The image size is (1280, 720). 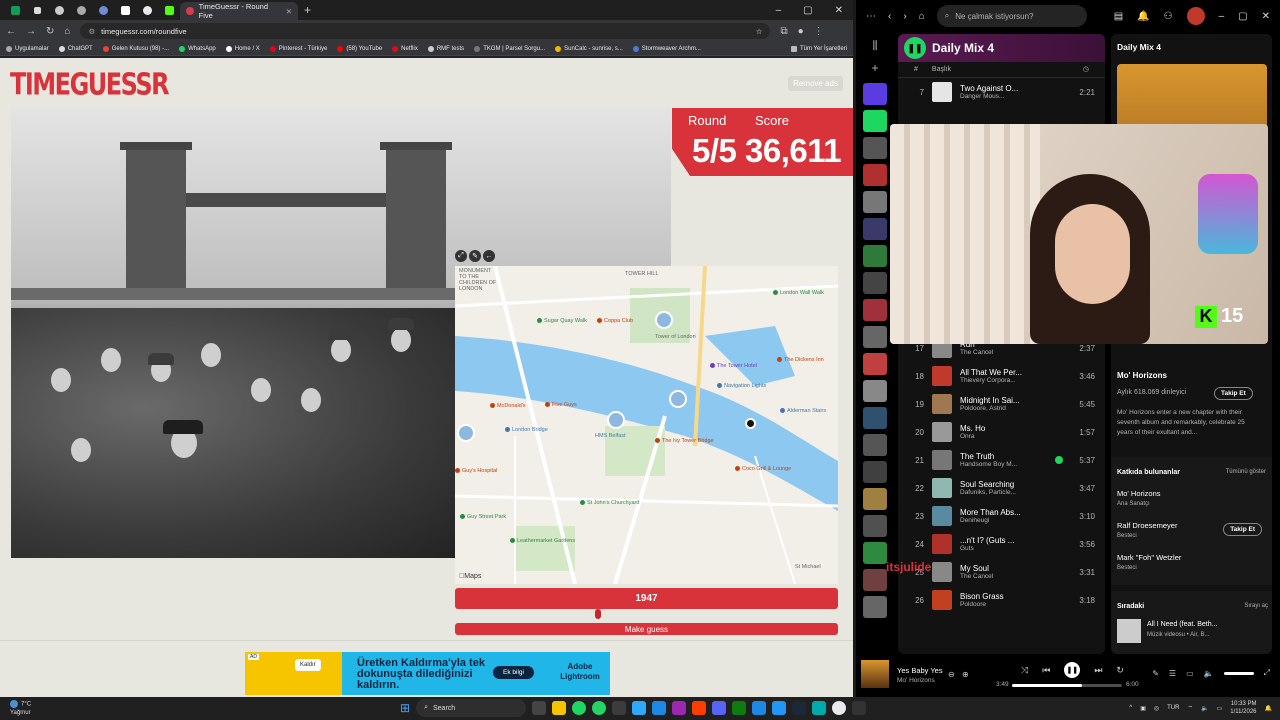 What do you see at coordinates (50, 31) in the screenshot?
I see `reload-icon: ↻` at bounding box center [50, 31].